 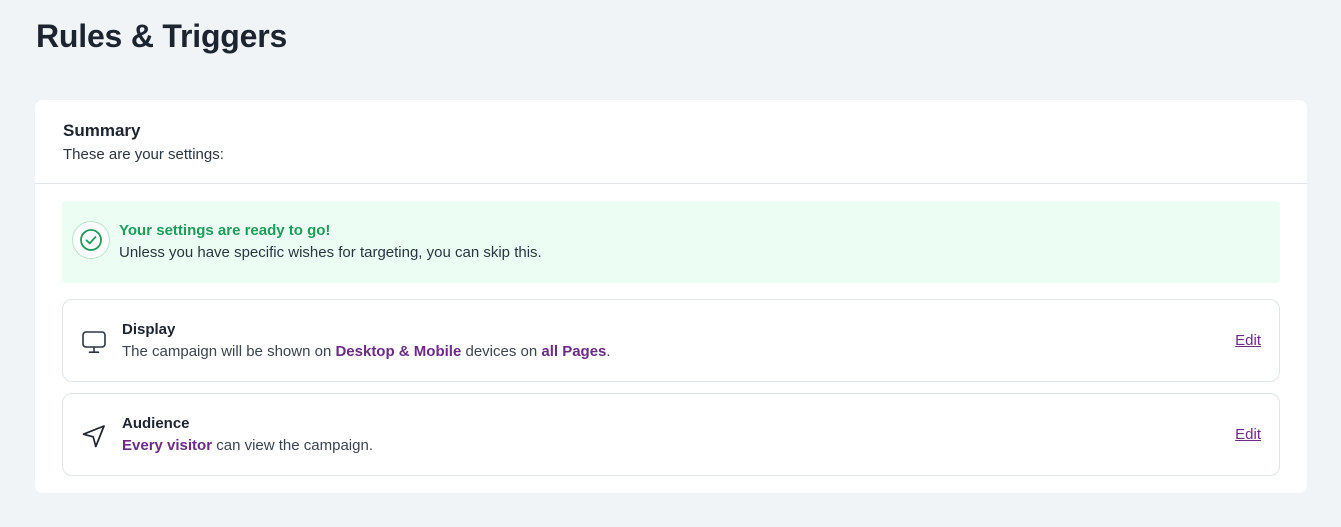 I want to click on display-edit-link: Edit, so click(x=1248, y=341).